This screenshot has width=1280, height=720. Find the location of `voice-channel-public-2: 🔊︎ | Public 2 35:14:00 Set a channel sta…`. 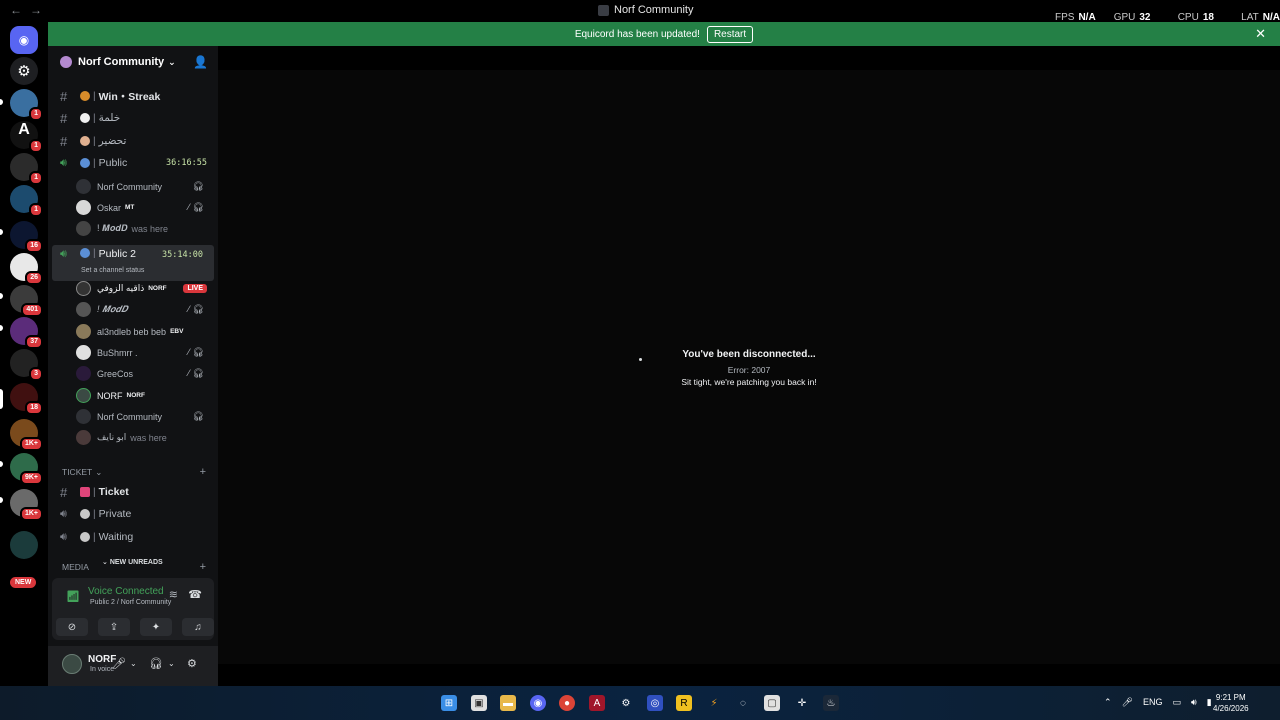

voice-channel-public-2: 🔊︎ | Public 2 35:14:00 Set a channel sta… is located at coordinates (133, 263).